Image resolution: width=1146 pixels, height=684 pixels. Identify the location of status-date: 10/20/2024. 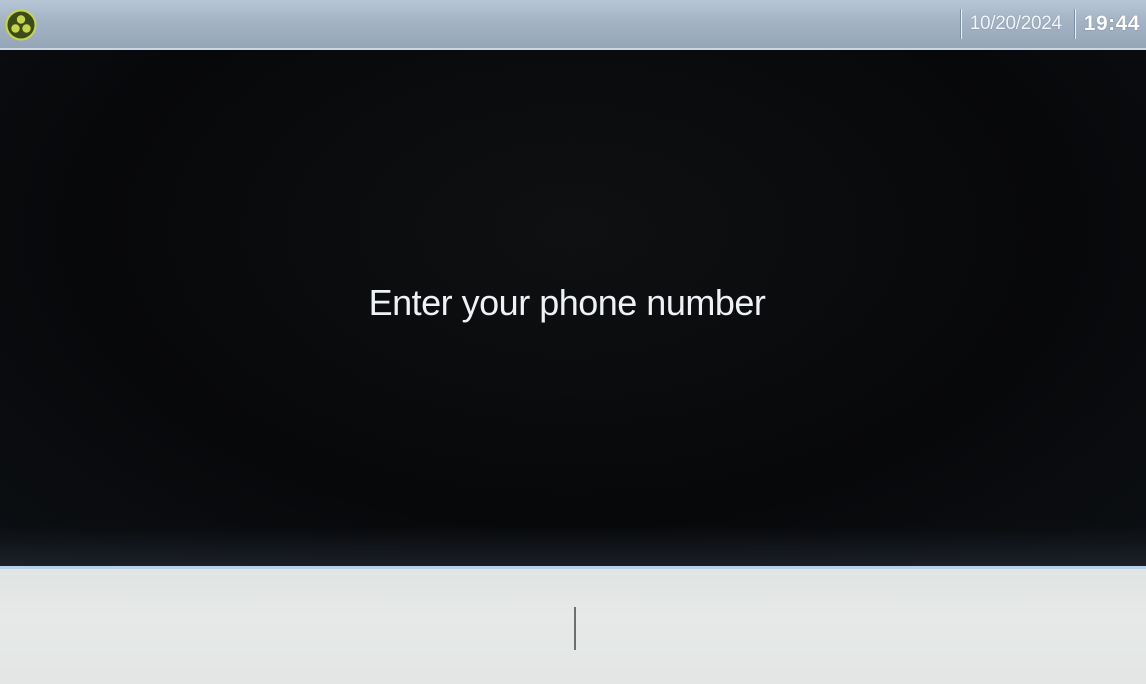
(1015, 23).